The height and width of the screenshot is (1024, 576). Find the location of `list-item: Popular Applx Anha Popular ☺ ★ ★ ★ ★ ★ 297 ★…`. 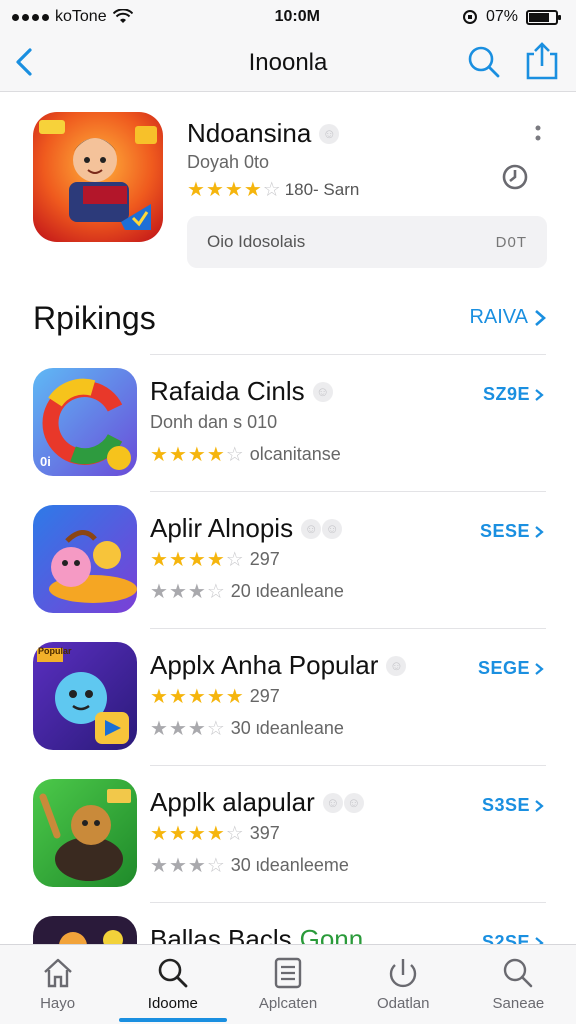

list-item: Popular Applx Anha Popular ☺ ★ ★ ★ ★ ★ 297 ★… is located at coordinates (288, 697).